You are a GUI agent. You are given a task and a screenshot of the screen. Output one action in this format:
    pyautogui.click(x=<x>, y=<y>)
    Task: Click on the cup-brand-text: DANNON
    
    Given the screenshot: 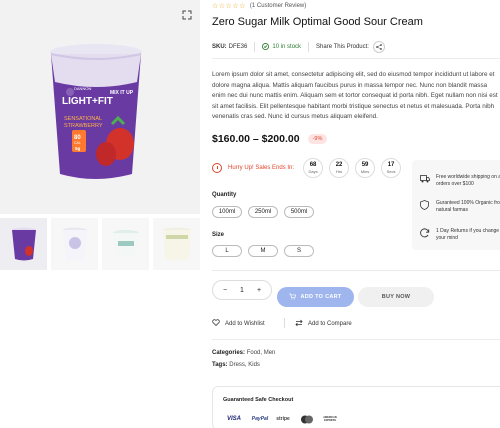 What is the action you would take?
    pyautogui.click(x=82, y=88)
    